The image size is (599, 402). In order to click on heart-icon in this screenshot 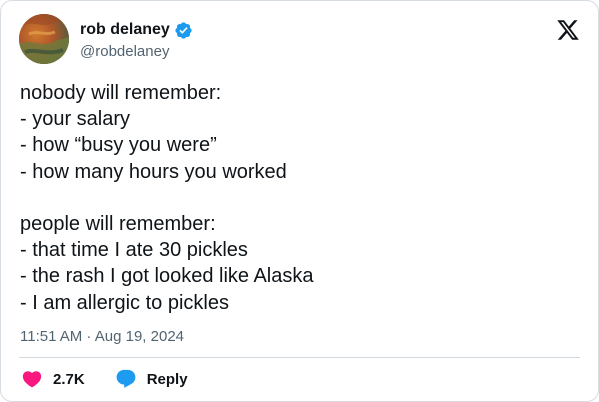, I will do `click(32, 379)`.